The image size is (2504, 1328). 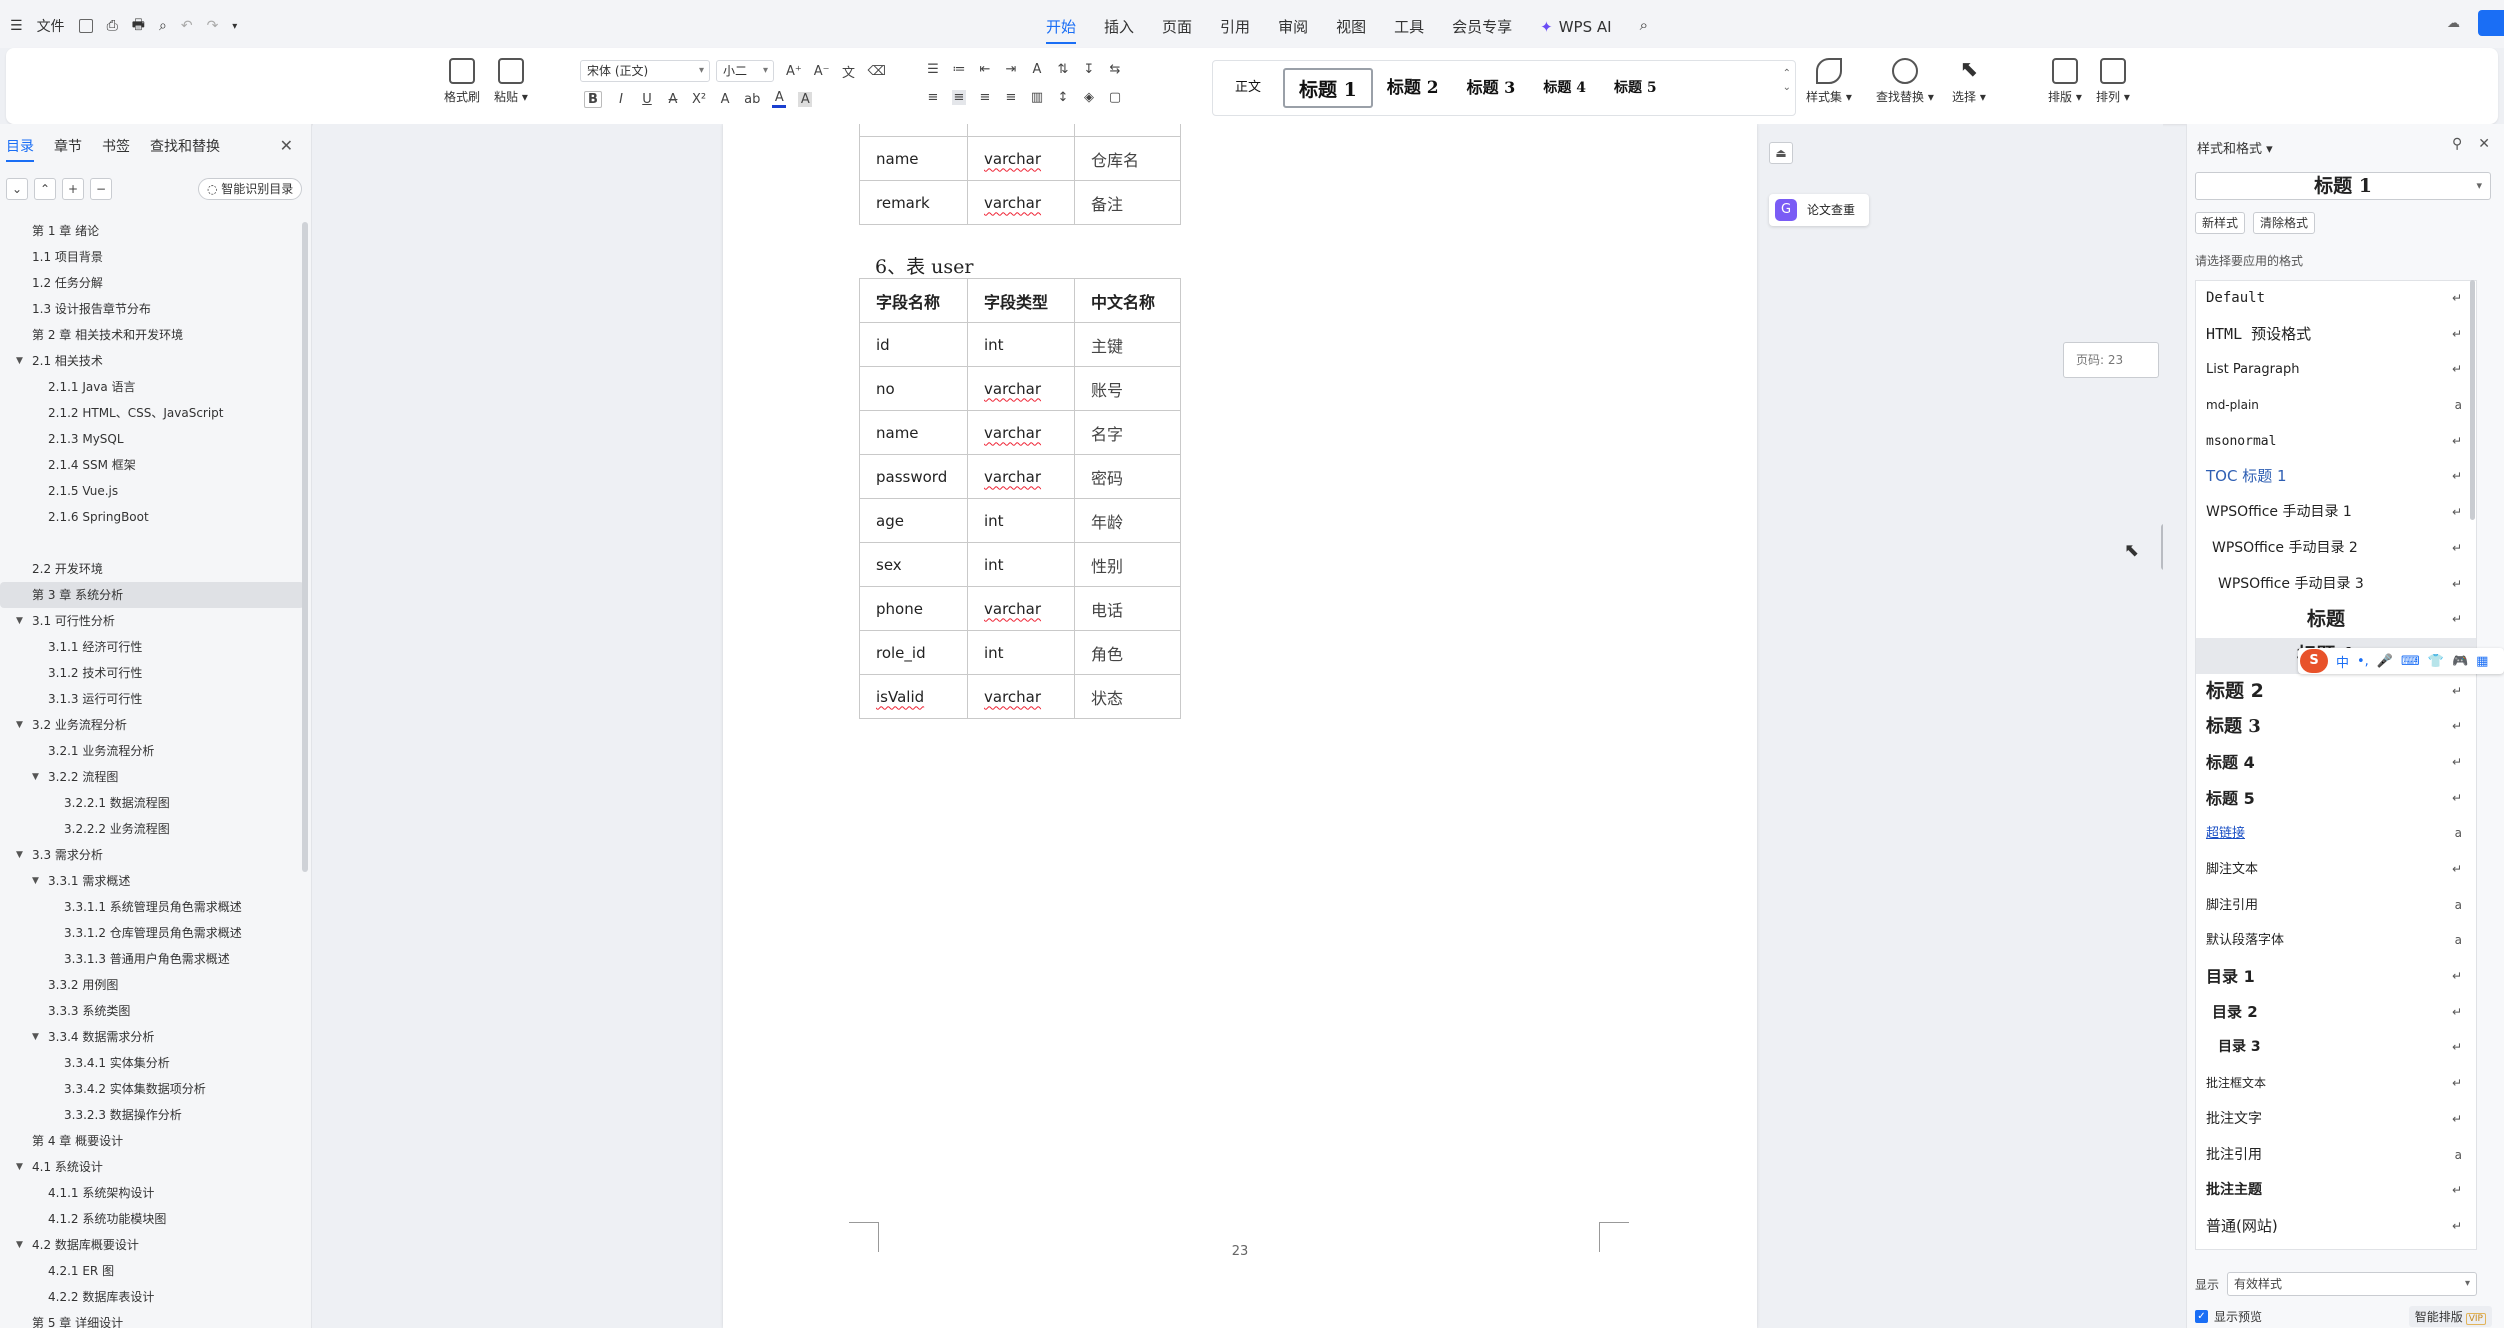 I want to click on pin-icon: ⚲, so click(x=2457, y=144).